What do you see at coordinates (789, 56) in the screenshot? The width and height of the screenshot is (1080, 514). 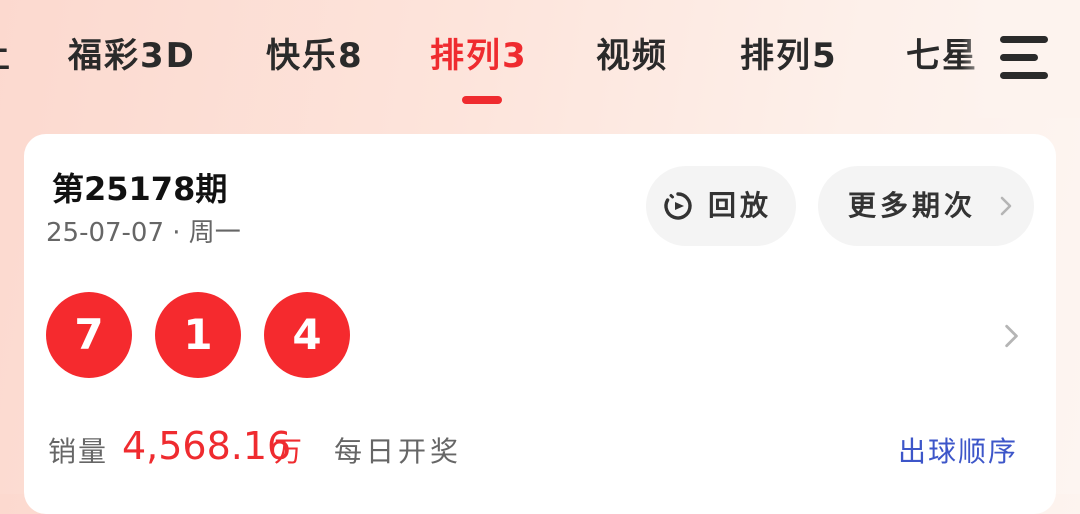 I see `tab-pailie-5: 排列5` at bounding box center [789, 56].